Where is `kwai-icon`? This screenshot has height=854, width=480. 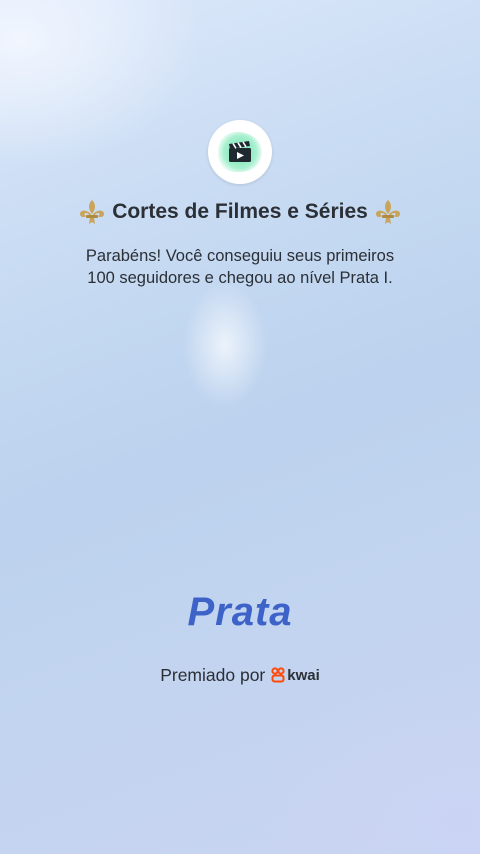
kwai-icon is located at coordinates (278, 675).